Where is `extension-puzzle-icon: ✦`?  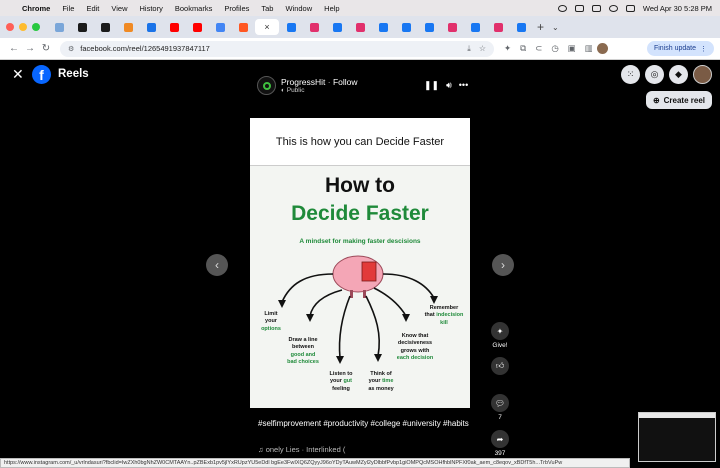
extension-puzzle-icon: ✦ is located at coordinates (507, 48).